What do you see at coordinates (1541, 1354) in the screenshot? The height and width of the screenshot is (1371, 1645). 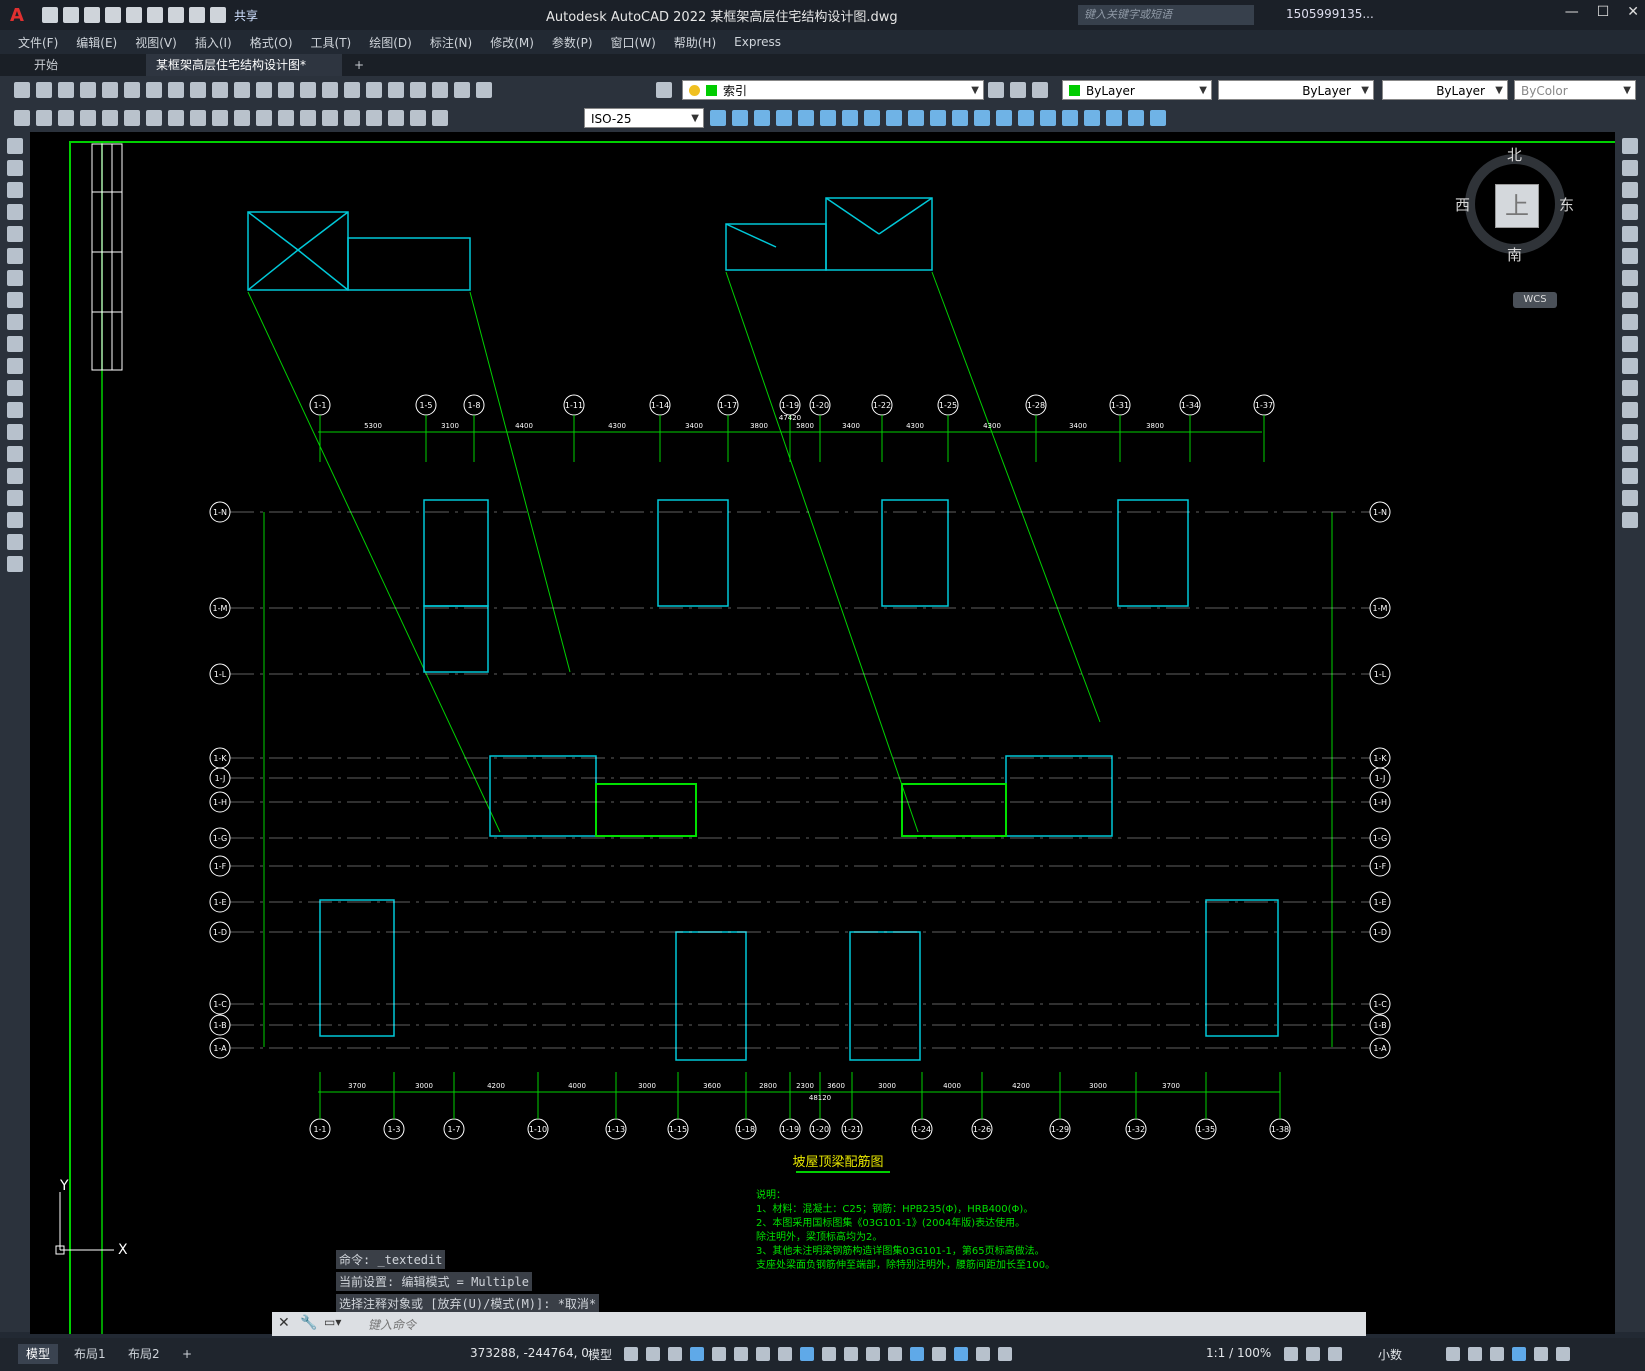 I see `clean-screen-icon` at bounding box center [1541, 1354].